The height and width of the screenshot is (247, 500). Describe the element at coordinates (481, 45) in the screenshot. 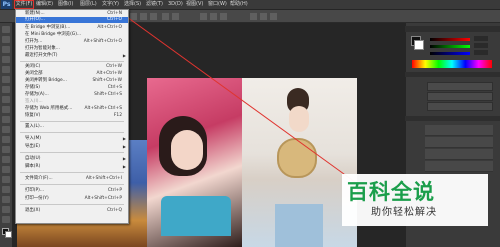

I see `green-value-field` at that location.